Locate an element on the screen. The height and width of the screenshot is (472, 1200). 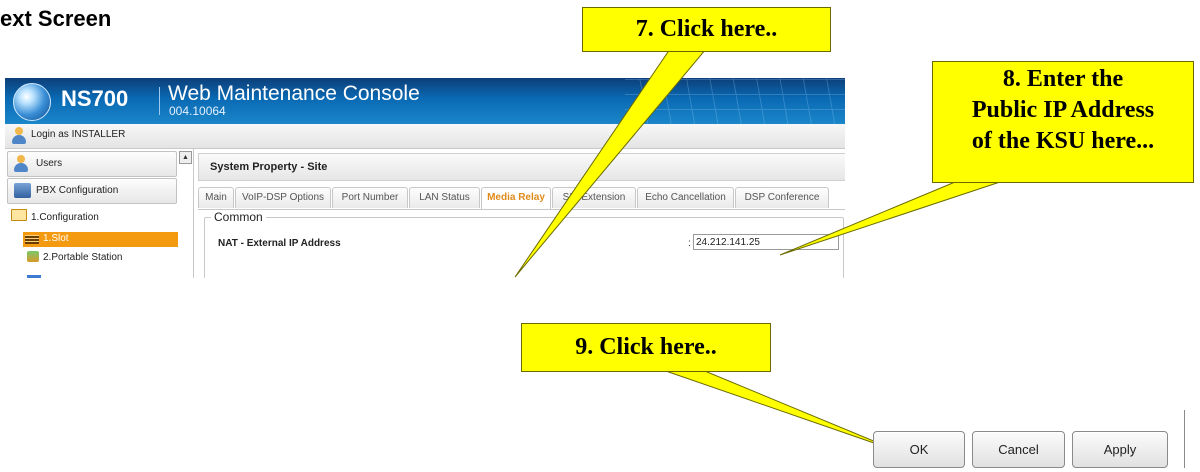
divider-line is located at coordinates (1184, 439).